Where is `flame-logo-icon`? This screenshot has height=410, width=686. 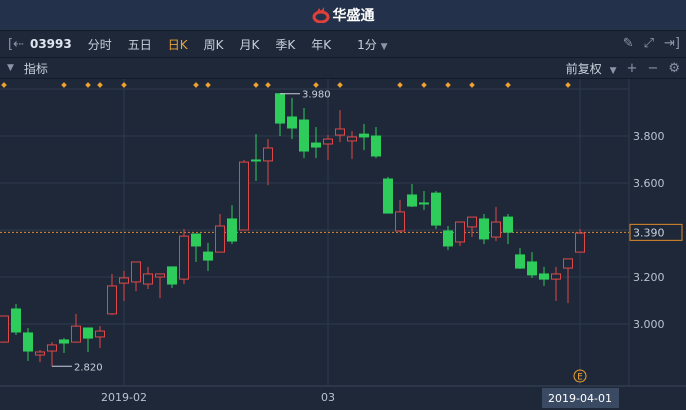
flame-logo-icon is located at coordinates (320, 15).